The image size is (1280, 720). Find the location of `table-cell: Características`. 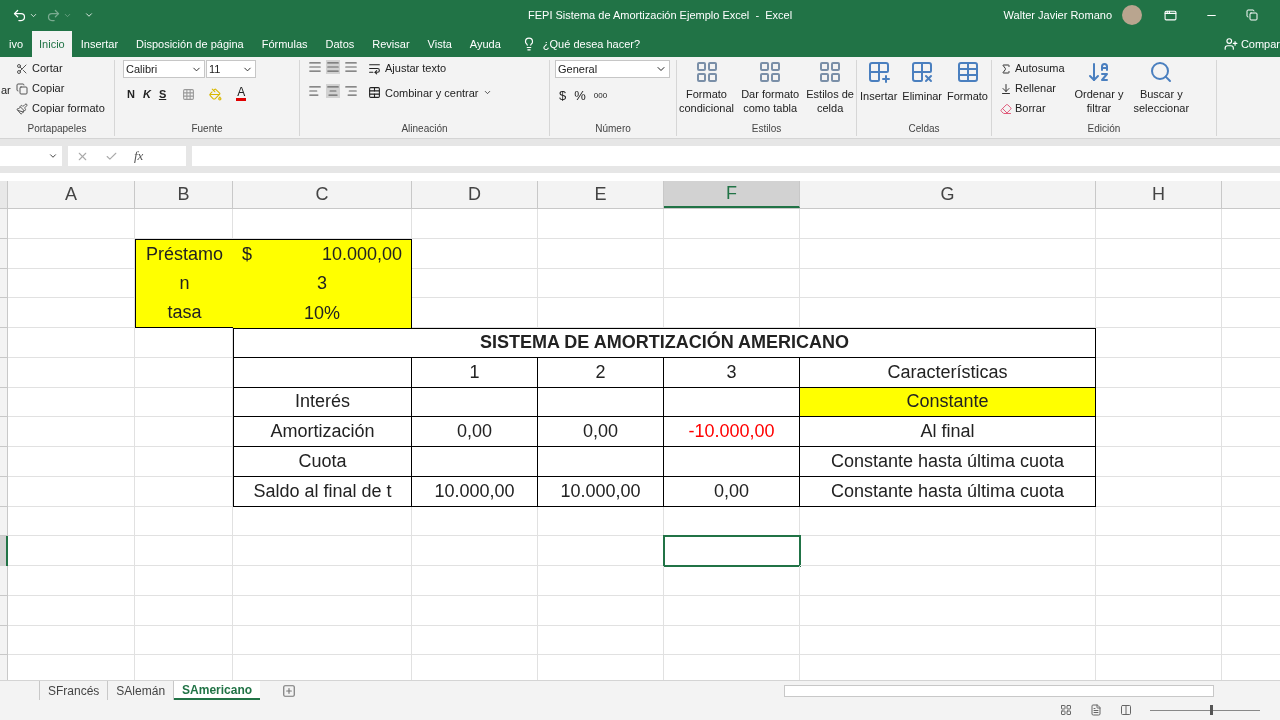

table-cell: Características is located at coordinates (948, 372).